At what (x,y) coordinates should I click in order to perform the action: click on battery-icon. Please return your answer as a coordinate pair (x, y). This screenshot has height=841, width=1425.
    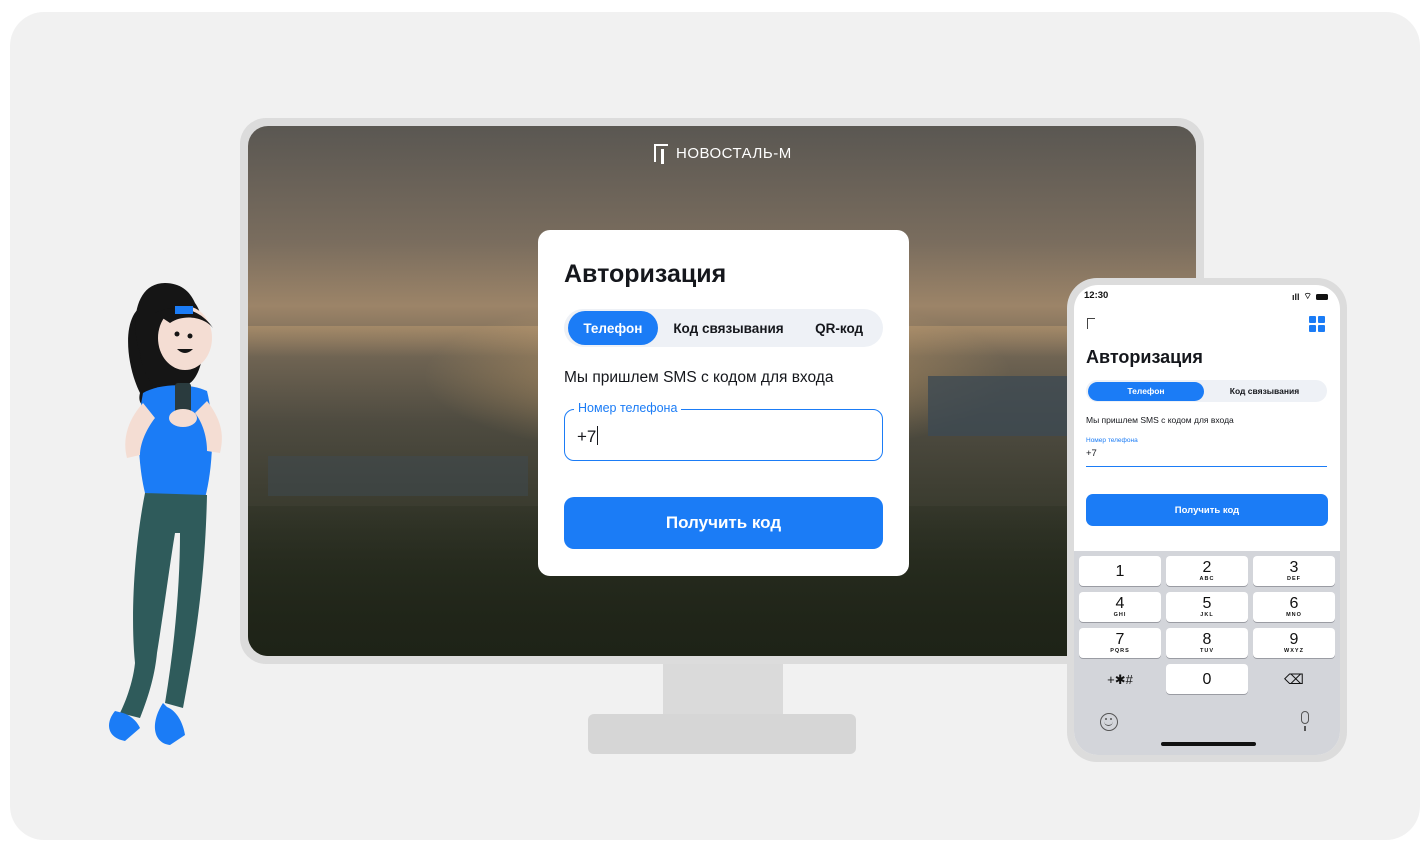
    Looking at the image, I should click on (1322, 296).